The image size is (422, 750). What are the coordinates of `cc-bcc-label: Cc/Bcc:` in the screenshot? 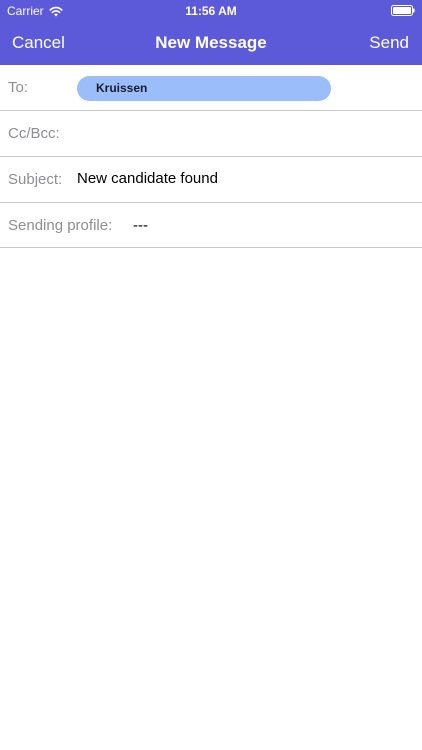 It's located at (34, 133).